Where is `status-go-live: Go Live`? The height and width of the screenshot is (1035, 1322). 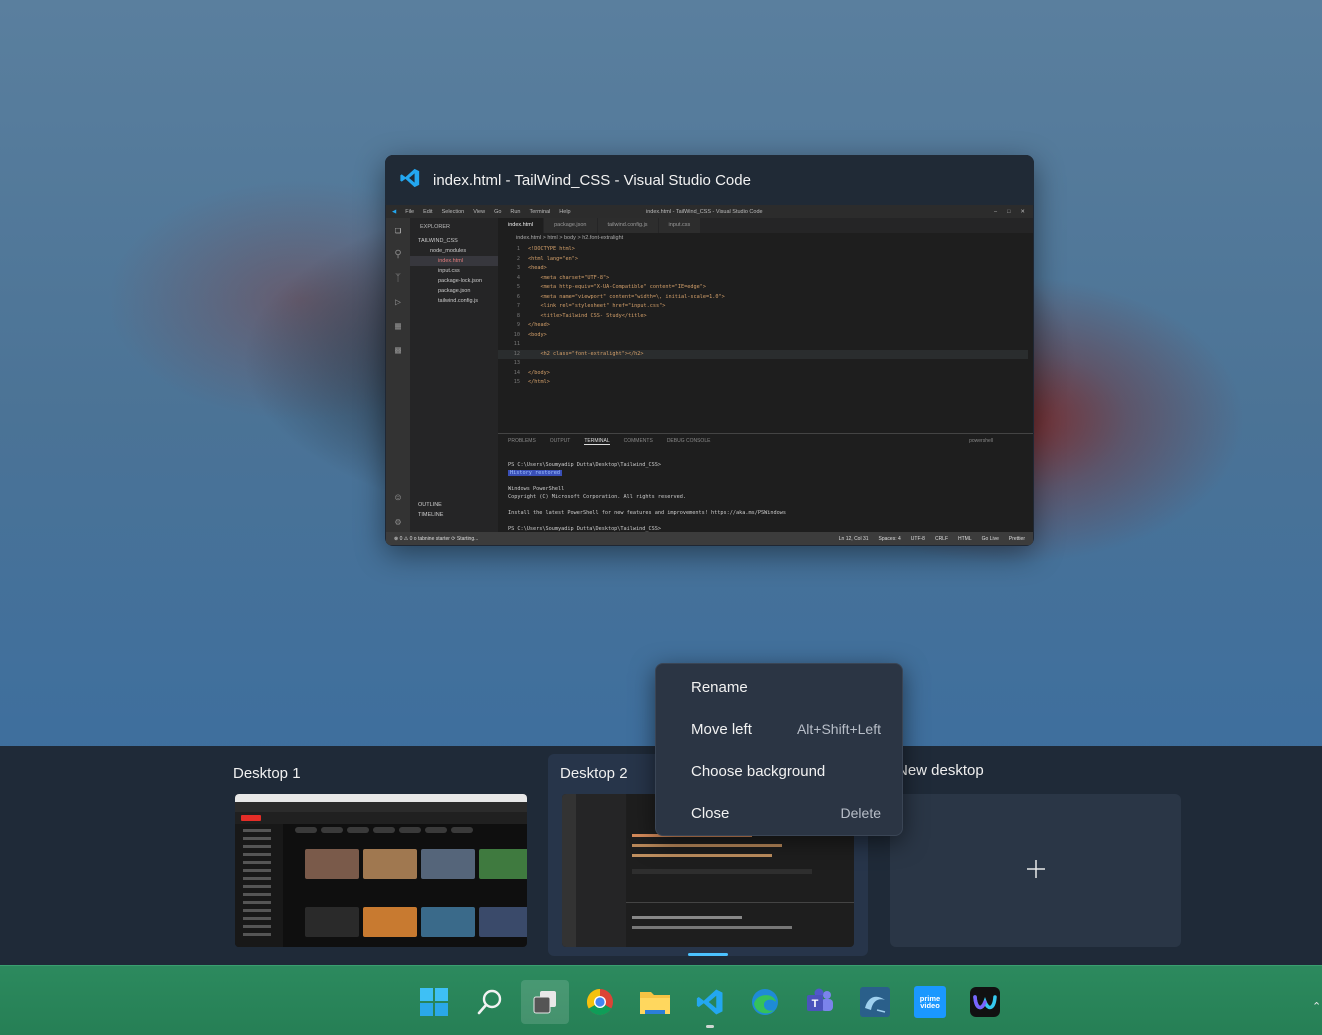 status-go-live: Go Live is located at coordinates (990, 538).